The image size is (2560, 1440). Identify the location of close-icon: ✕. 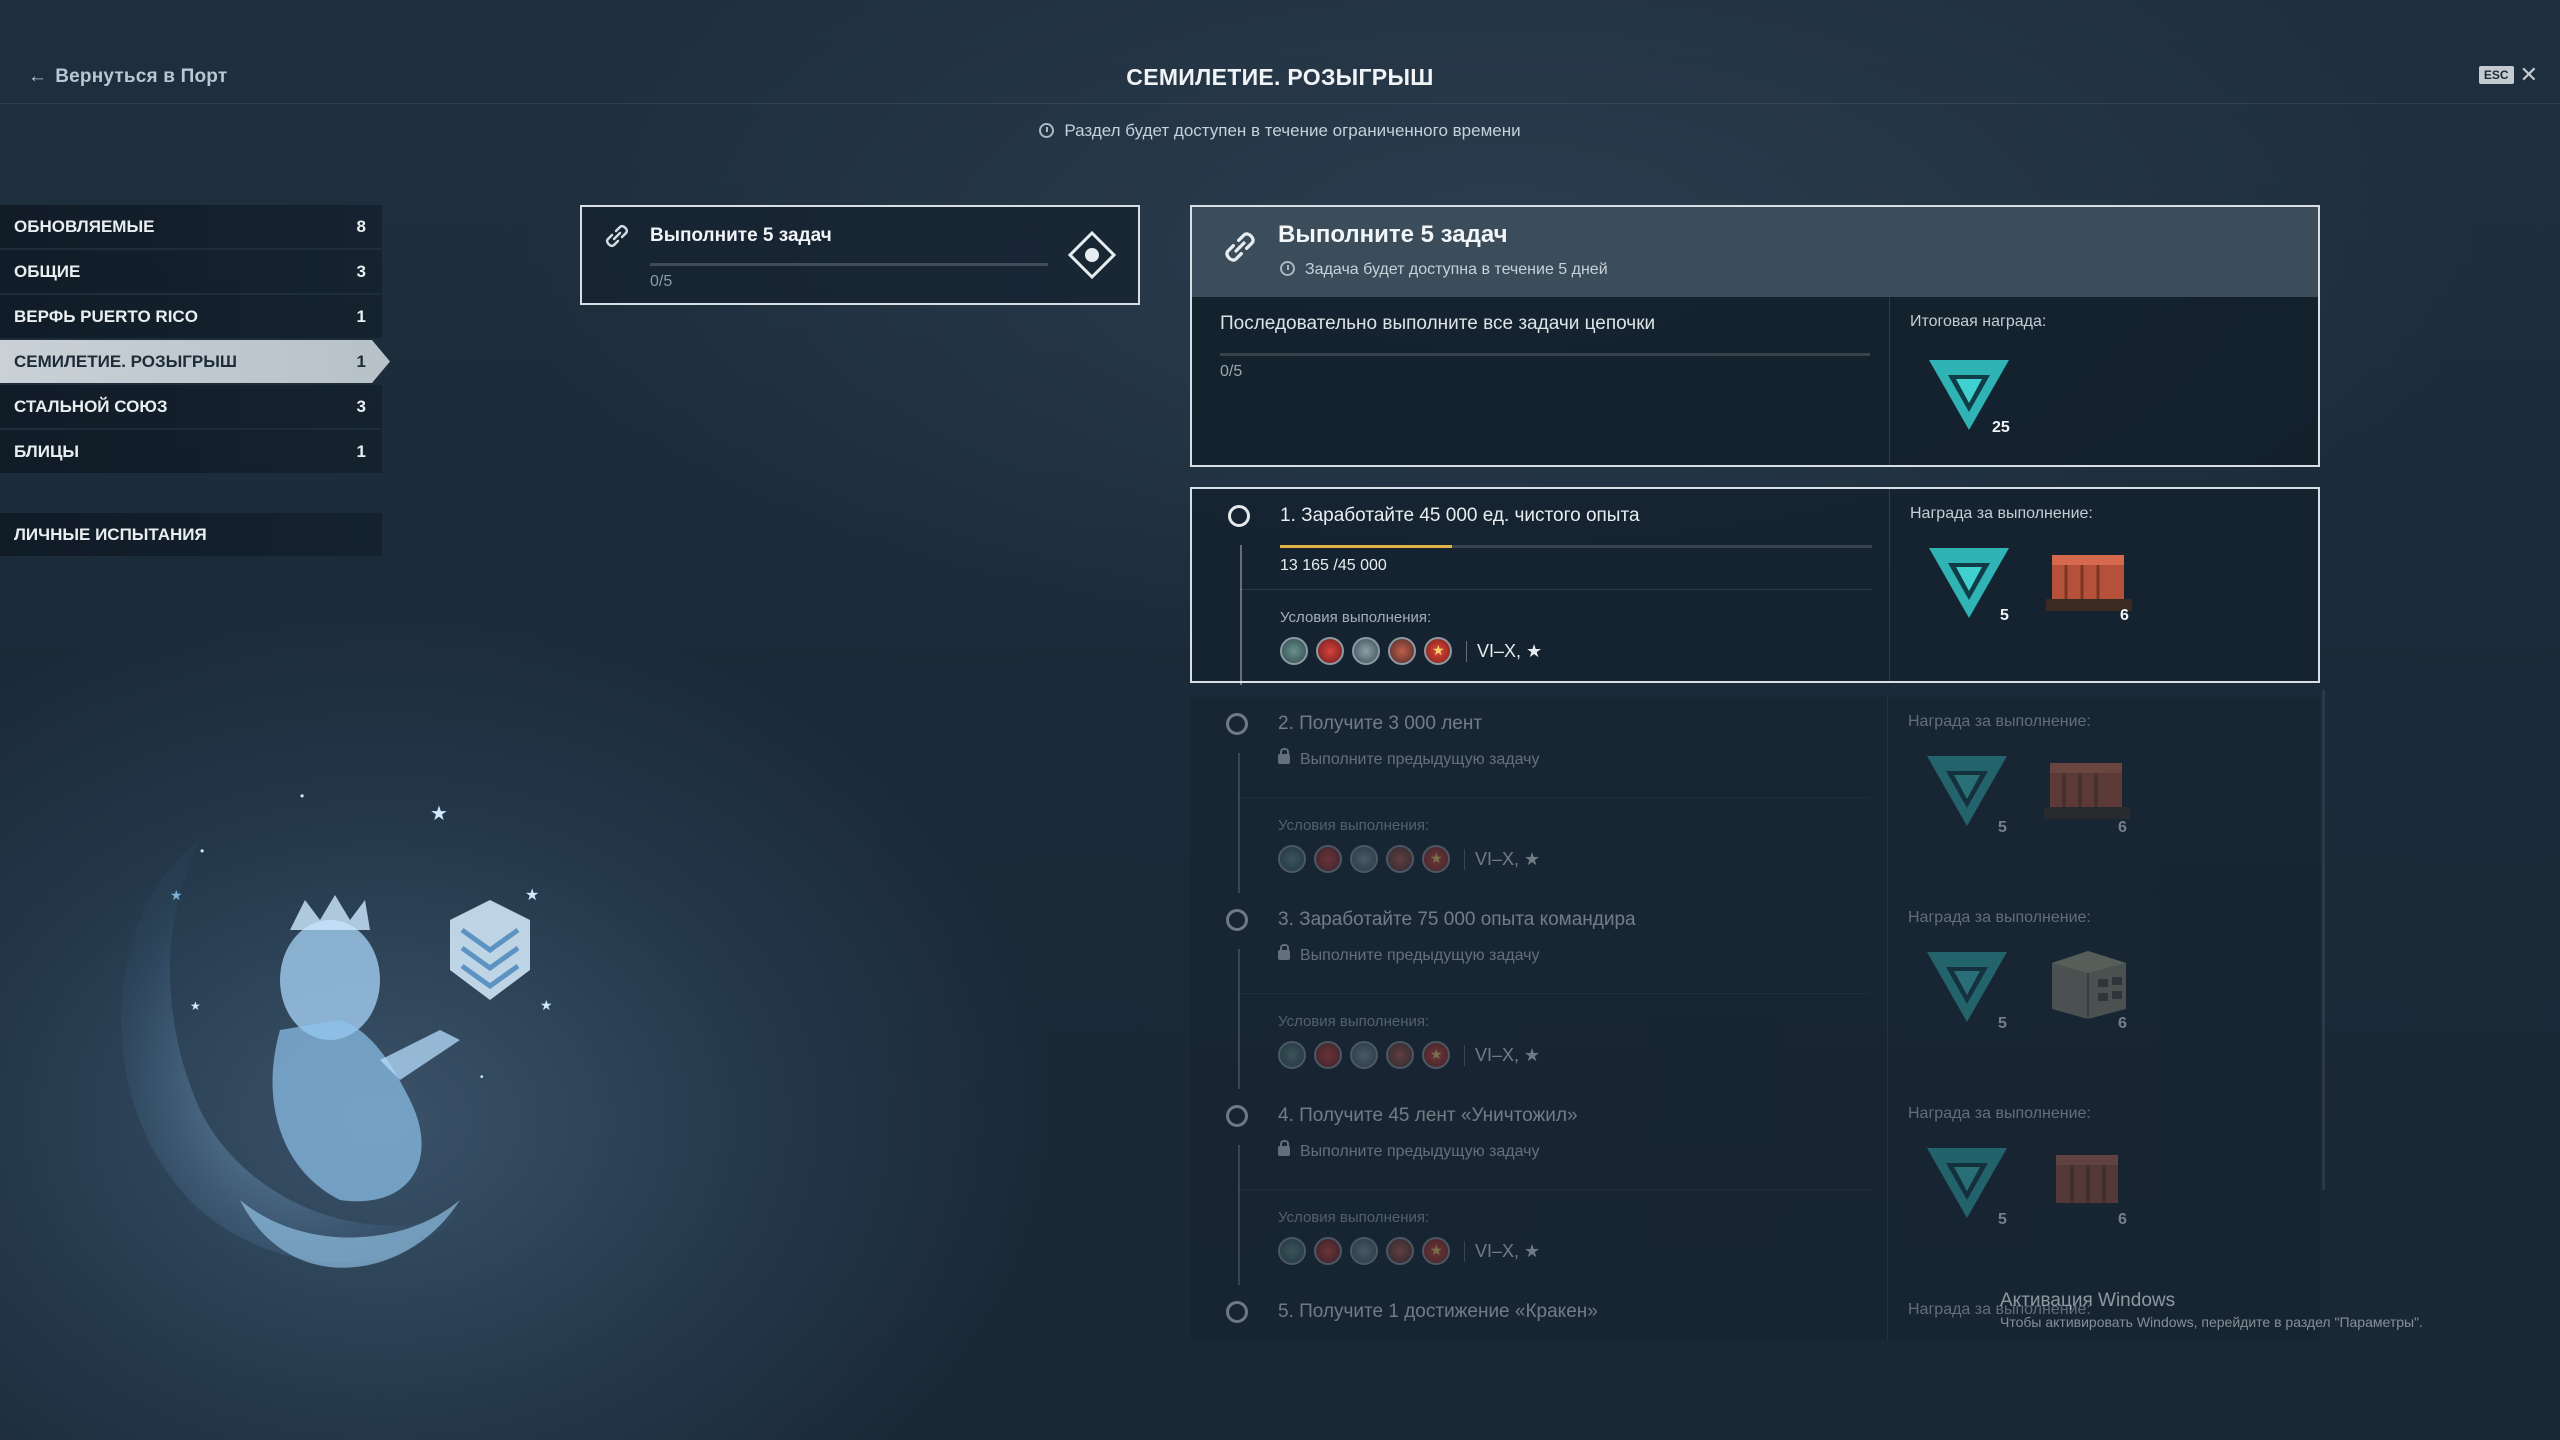
(2528, 74).